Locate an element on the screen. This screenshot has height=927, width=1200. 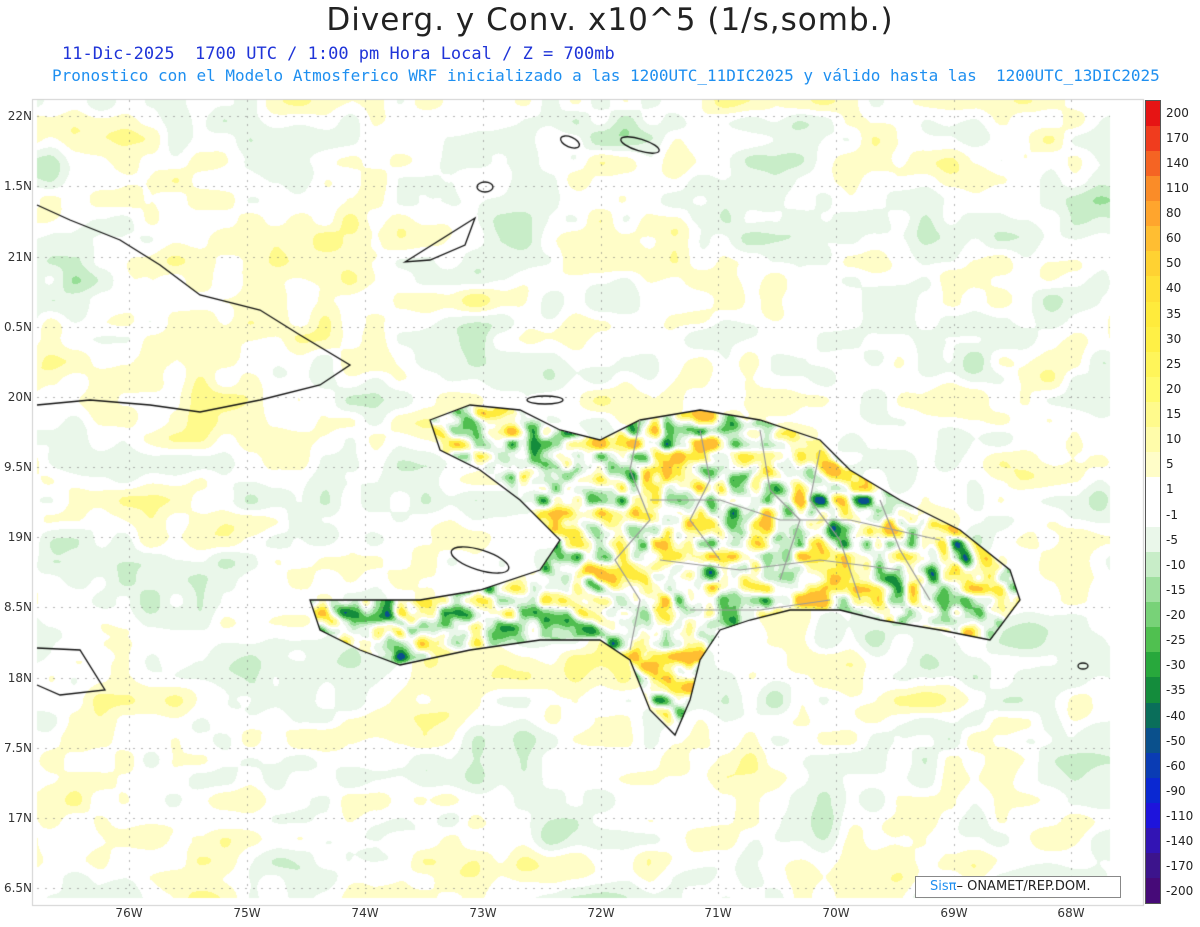
credit-box: Sisπ– ONAMET/REP.DOM. is located at coordinates (1018, 887).